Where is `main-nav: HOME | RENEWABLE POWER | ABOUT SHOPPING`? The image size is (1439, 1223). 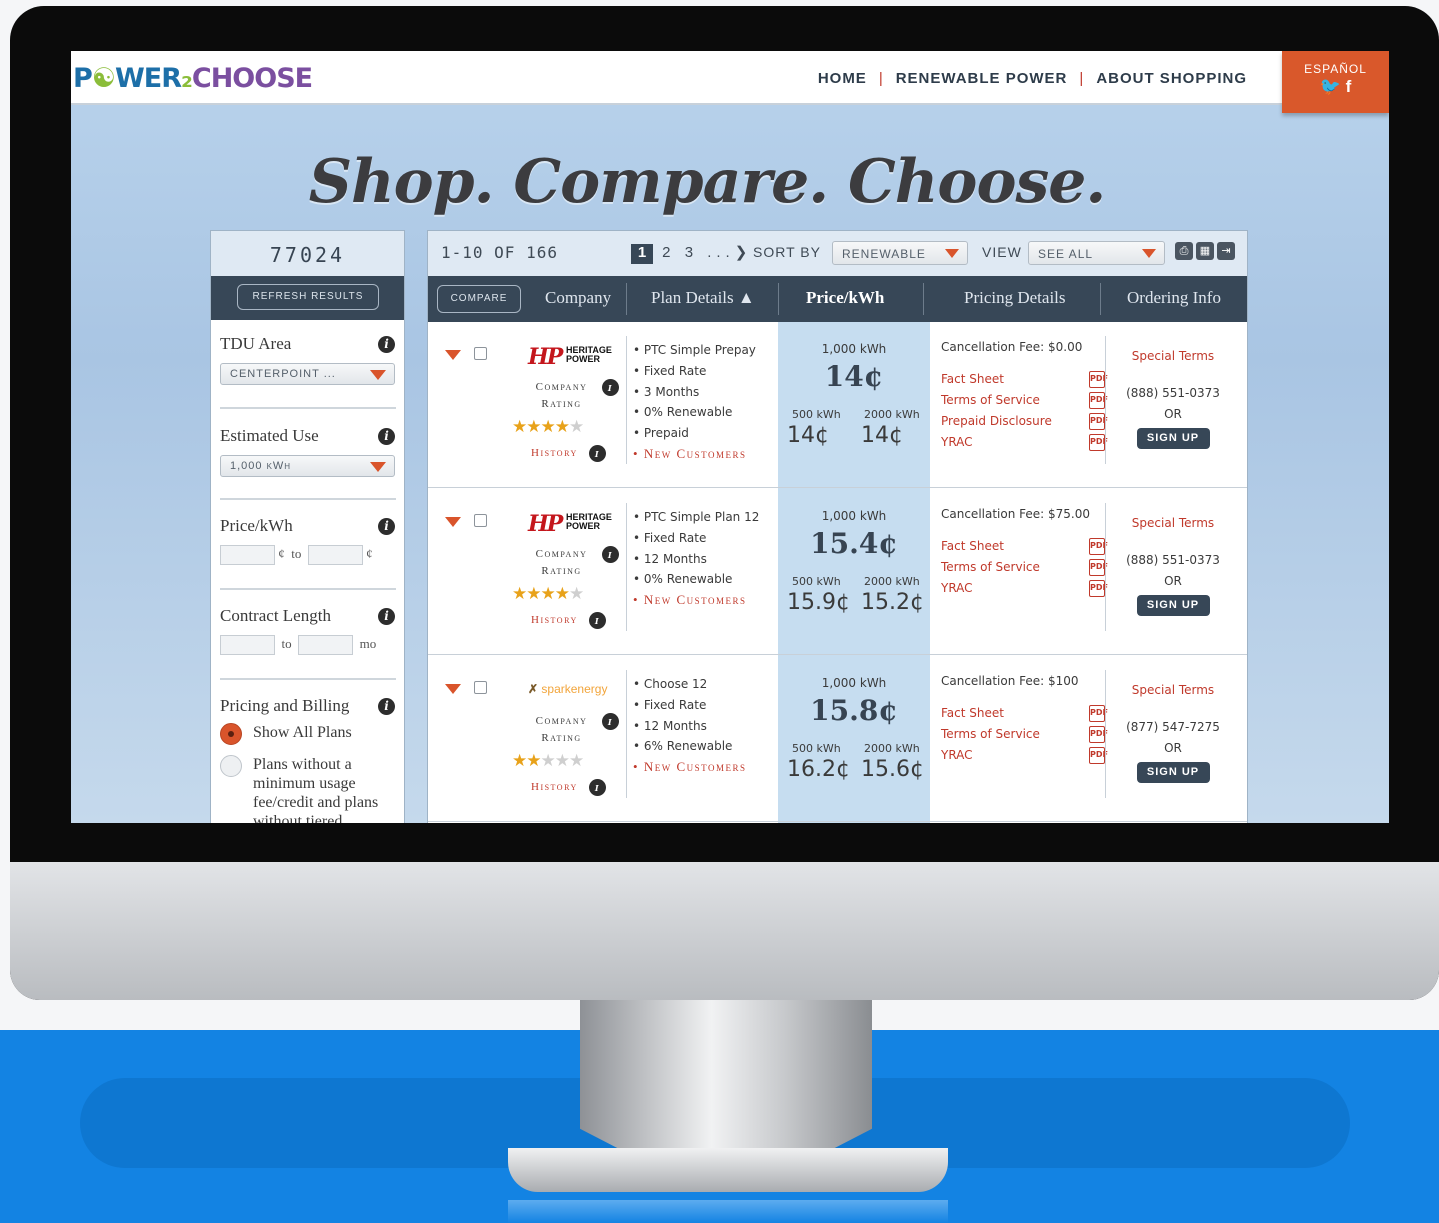
main-nav: HOME | RENEWABLE POWER | ABOUT SHOPPING is located at coordinates (1032, 78).